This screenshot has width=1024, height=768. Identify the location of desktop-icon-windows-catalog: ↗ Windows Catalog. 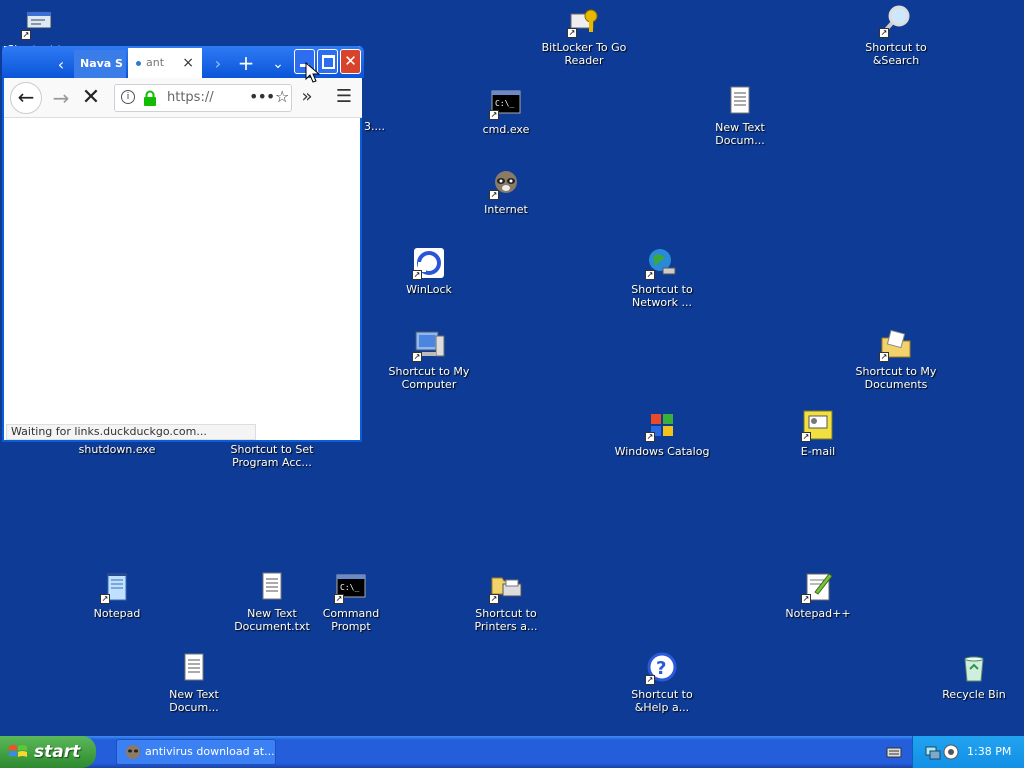
(662, 433).